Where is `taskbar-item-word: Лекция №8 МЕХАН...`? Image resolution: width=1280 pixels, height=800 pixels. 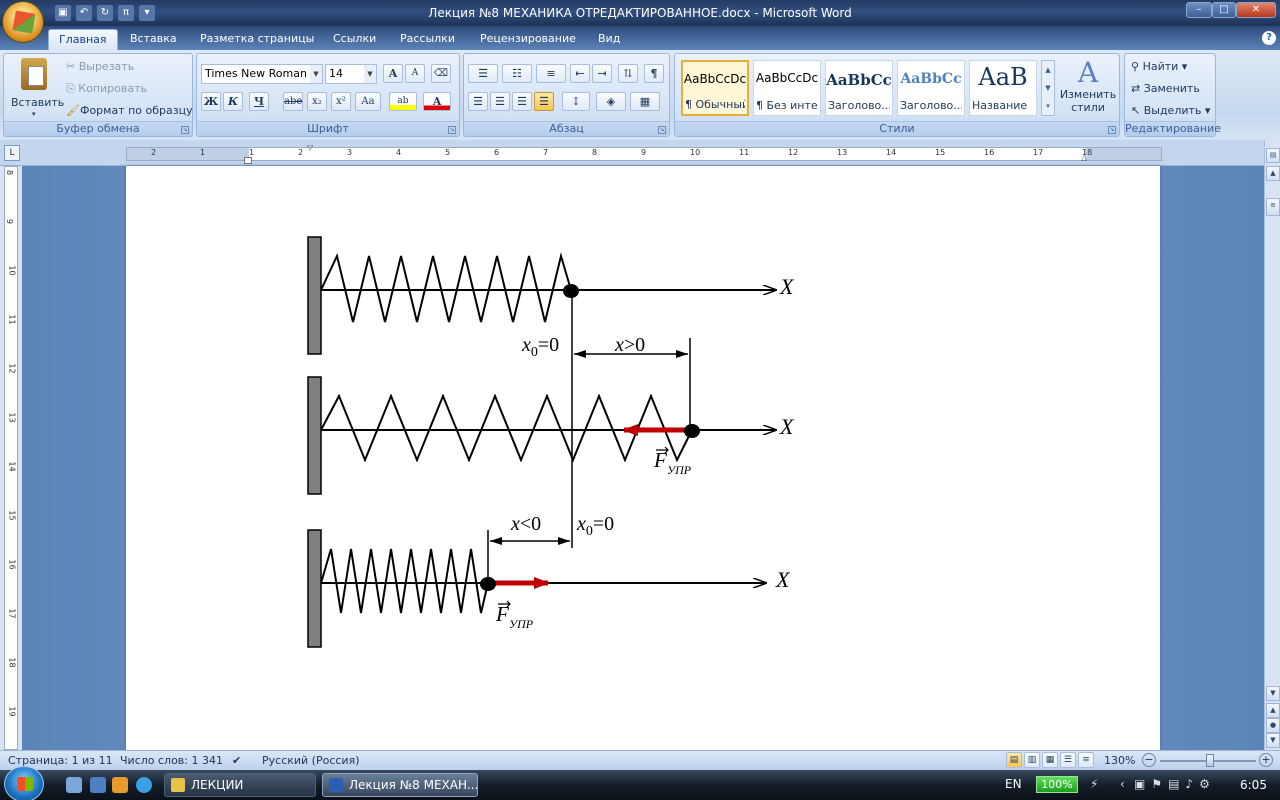
taskbar-item-word: Лекция №8 МЕХАН... is located at coordinates (400, 785).